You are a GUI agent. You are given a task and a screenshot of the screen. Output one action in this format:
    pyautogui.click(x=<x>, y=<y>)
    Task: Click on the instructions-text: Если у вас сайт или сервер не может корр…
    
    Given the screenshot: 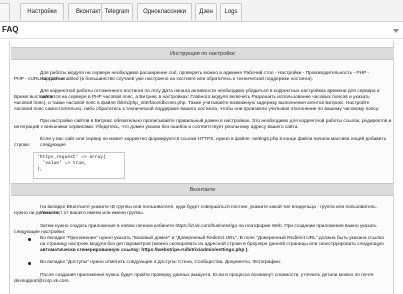 What is the action you would take?
    pyautogui.click(x=213, y=143)
    